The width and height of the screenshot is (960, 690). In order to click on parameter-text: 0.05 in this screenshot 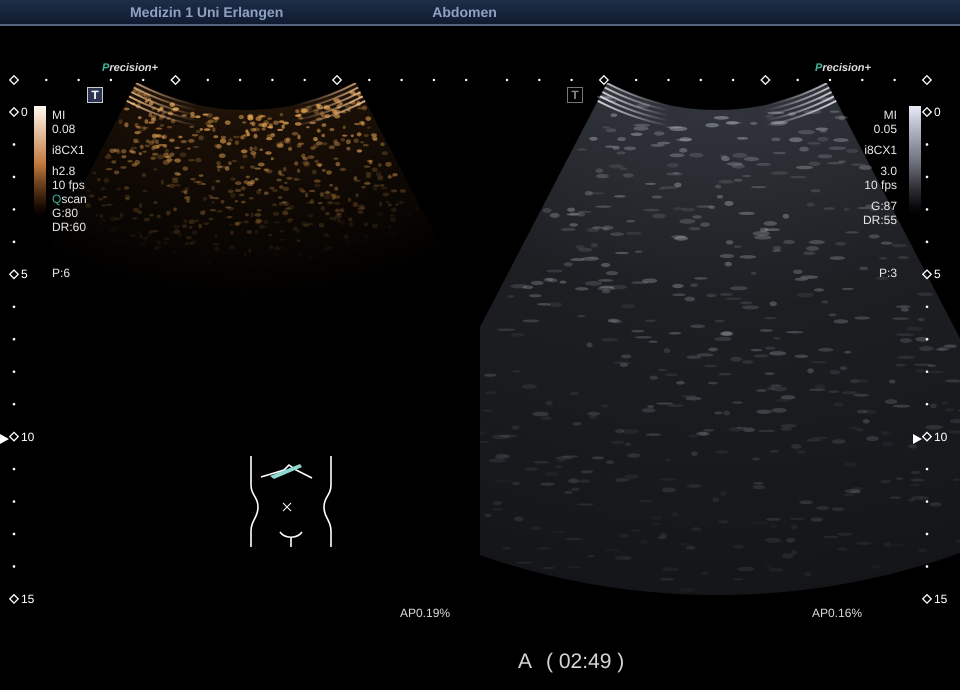, I will do `click(885, 129)`.